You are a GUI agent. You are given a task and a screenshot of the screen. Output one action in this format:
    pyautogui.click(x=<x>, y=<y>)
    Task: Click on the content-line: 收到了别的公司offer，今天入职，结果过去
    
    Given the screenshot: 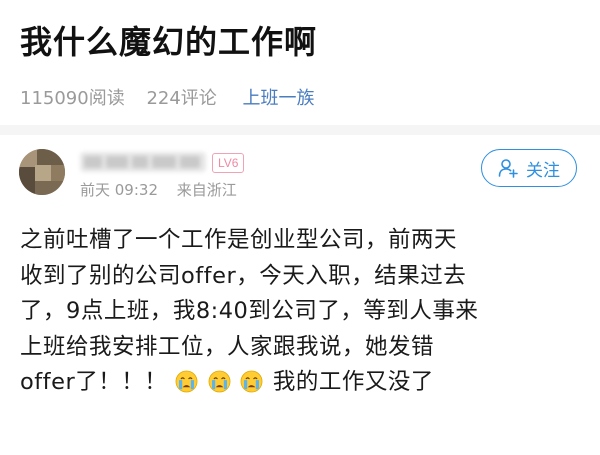 What is the action you would take?
    pyautogui.click(x=243, y=275)
    